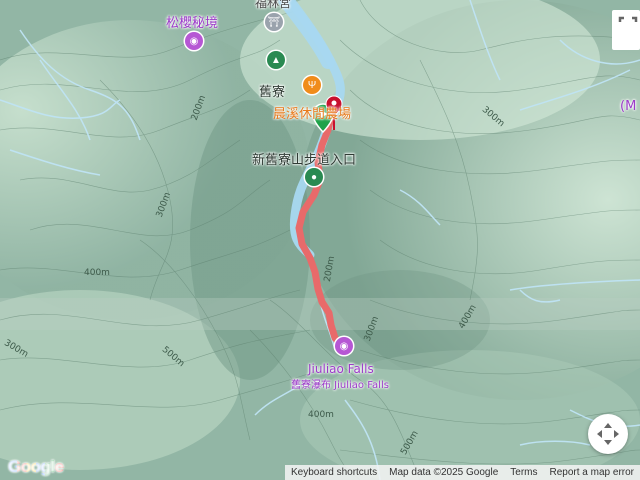 The height and width of the screenshot is (480, 640). I want to click on temple-icon: ⛩, so click(274, 22).